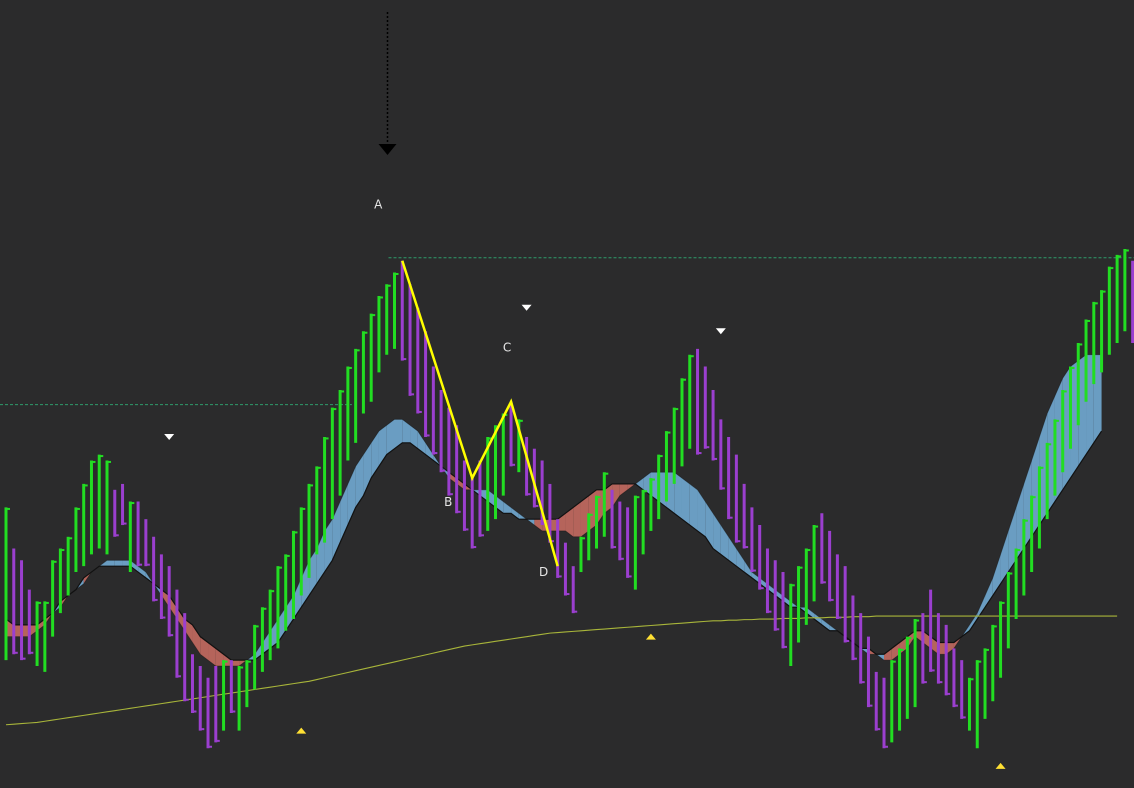 The width and height of the screenshot is (1134, 788). What do you see at coordinates (543, 572) in the screenshot?
I see `abcd-label-d: D` at bounding box center [543, 572].